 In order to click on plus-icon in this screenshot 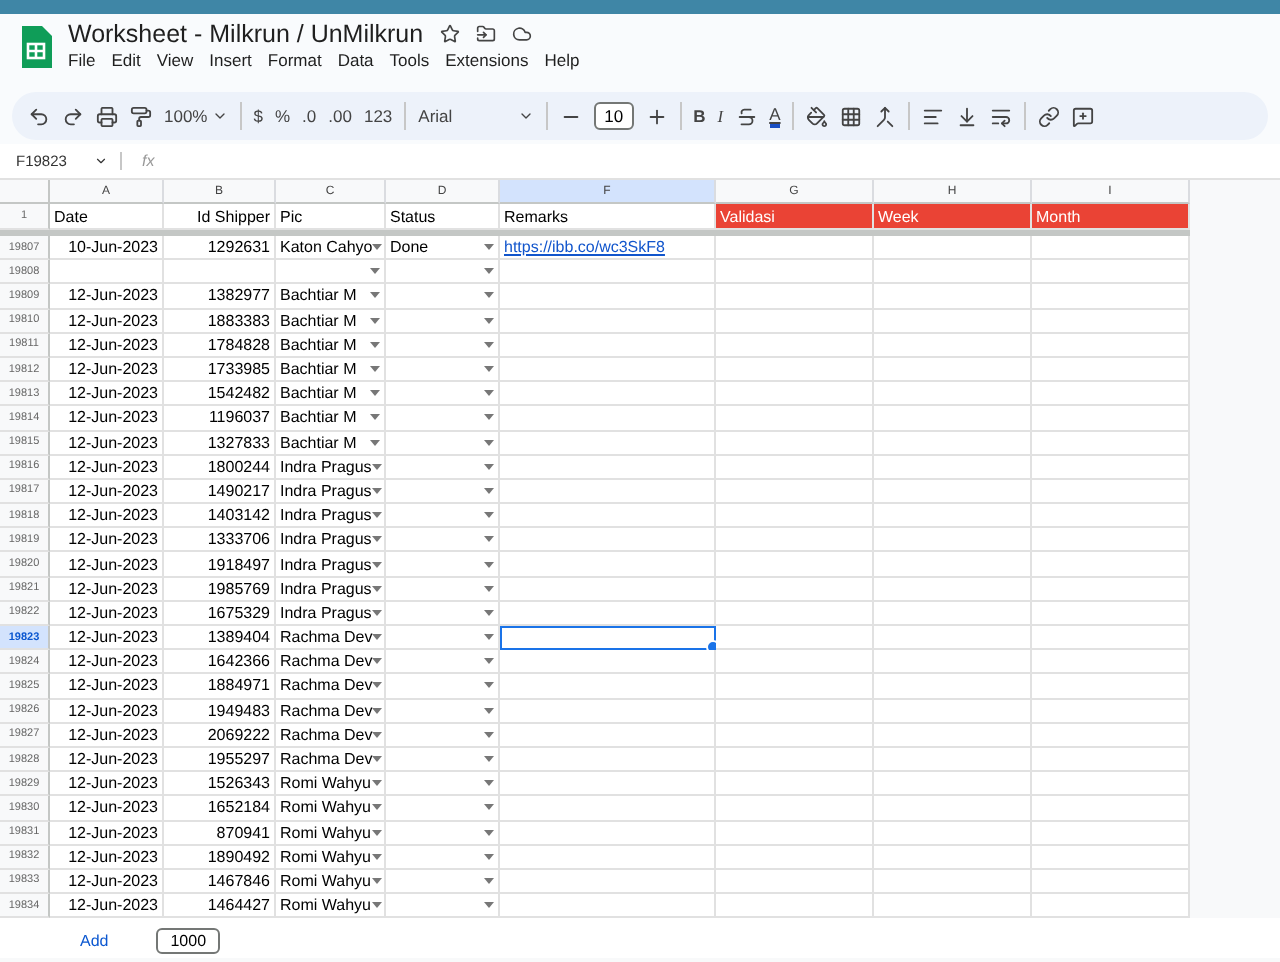, I will do `click(656, 116)`.